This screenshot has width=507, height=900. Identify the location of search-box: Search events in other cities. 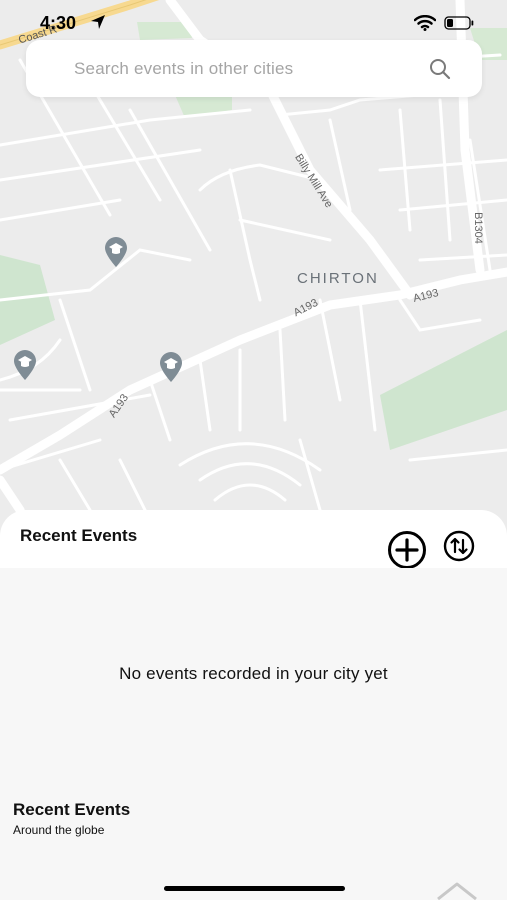
(254, 68).